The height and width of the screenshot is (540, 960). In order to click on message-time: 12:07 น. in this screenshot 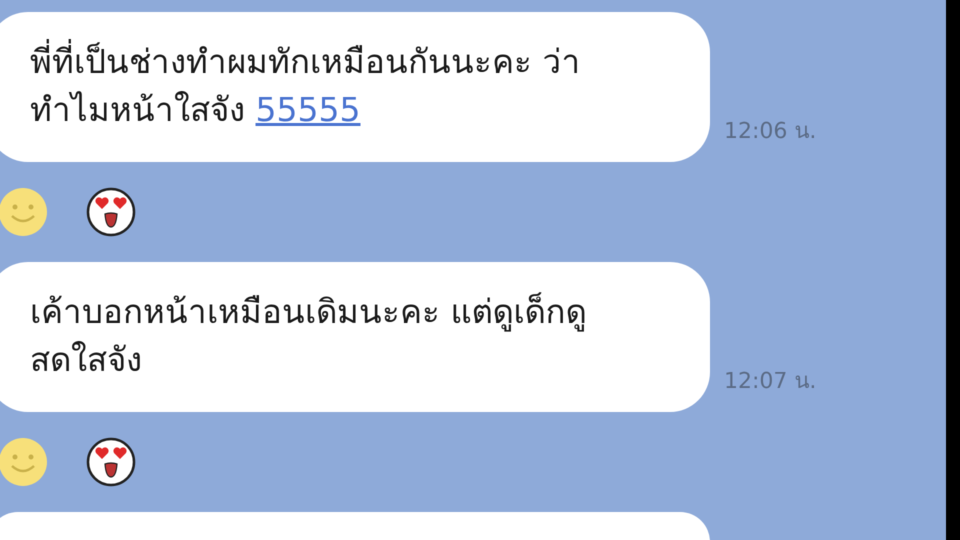, I will do `click(770, 382)`.